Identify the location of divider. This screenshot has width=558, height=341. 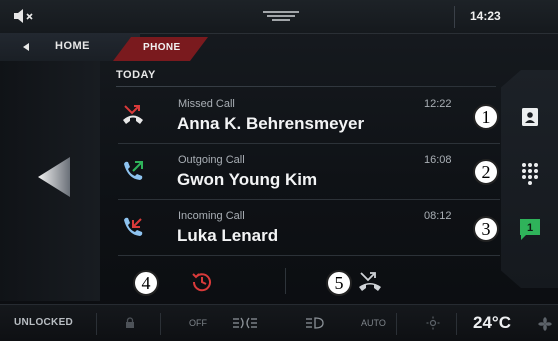
(306, 86).